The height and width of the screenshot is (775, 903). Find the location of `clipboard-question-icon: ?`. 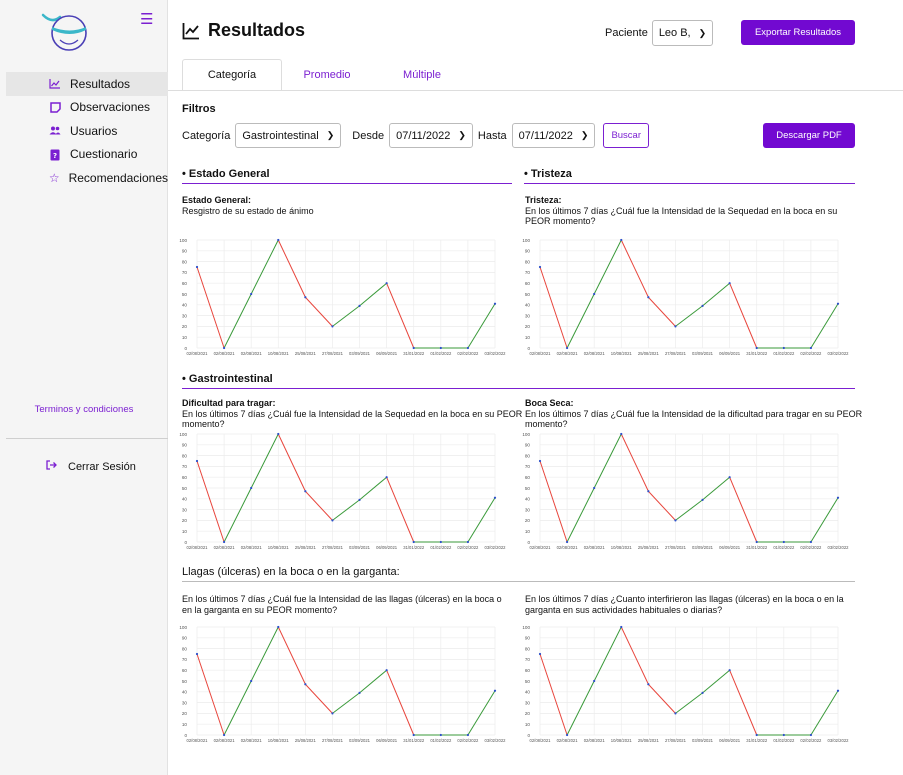

clipboard-question-icon: ? is located at coordinates (55, 154).